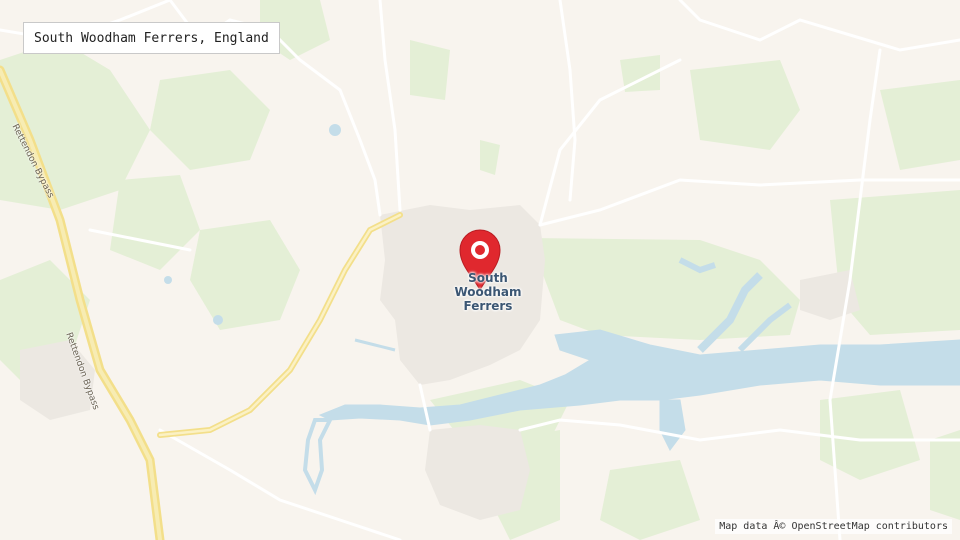 Image resolution: width=960 pixels, height=540 pixels. What do you see at coordinates (488, 292) in the screenshot?
I see `town-label: South Woodham Ferrers` at bounding box center [488, 292].